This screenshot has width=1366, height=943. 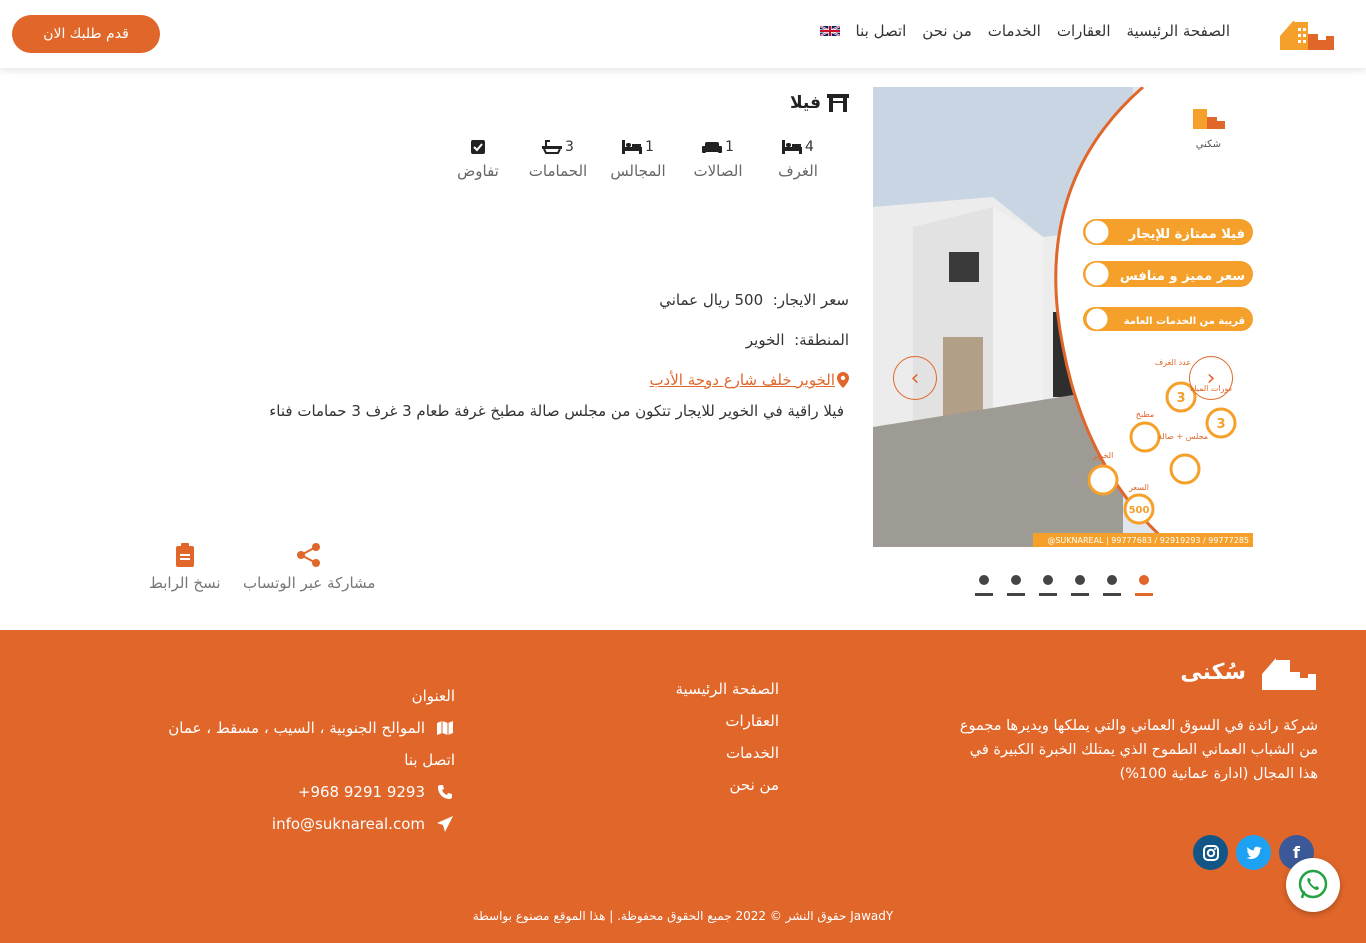 What do you see at coordinates (429, 760) in the screenshot?
I see `contact-title: اتصل بنا` at bounding box center [429, 760].